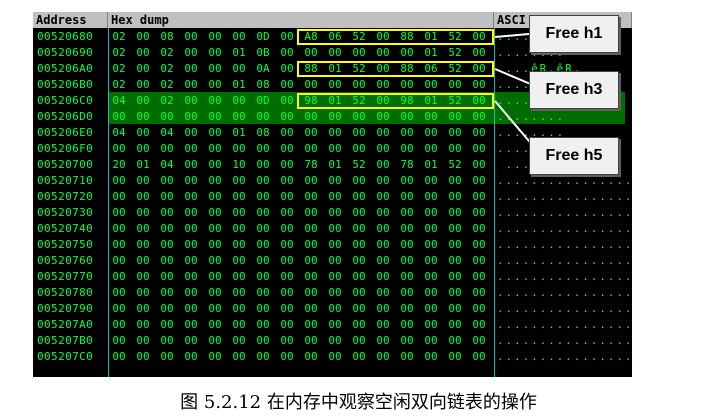  Describe the element at coordinates (517, 93) in the screenshot. I see `callout-arrows` at that location.